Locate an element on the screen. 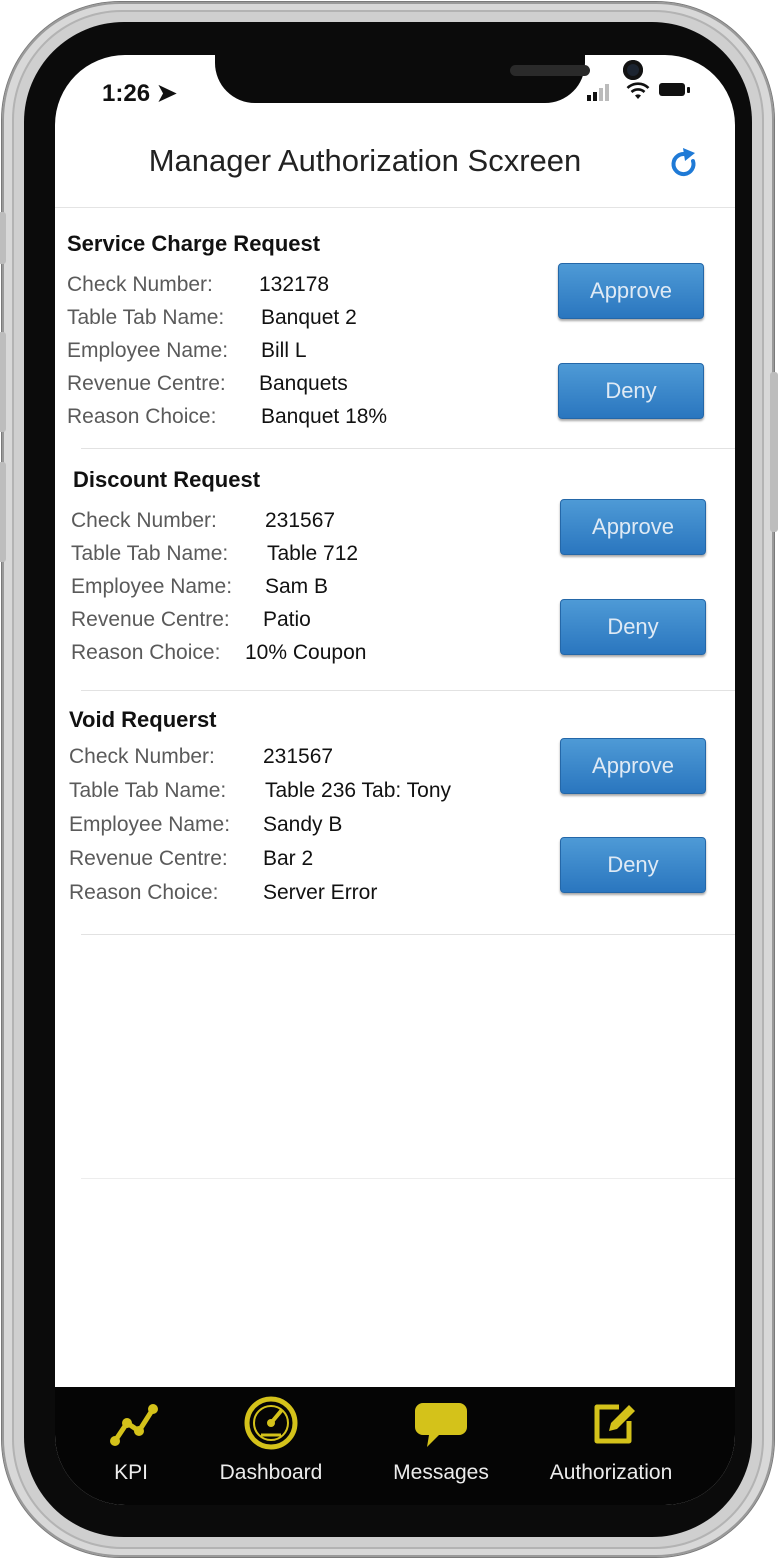  field-value: Patio is located at coordinates (287, 619).